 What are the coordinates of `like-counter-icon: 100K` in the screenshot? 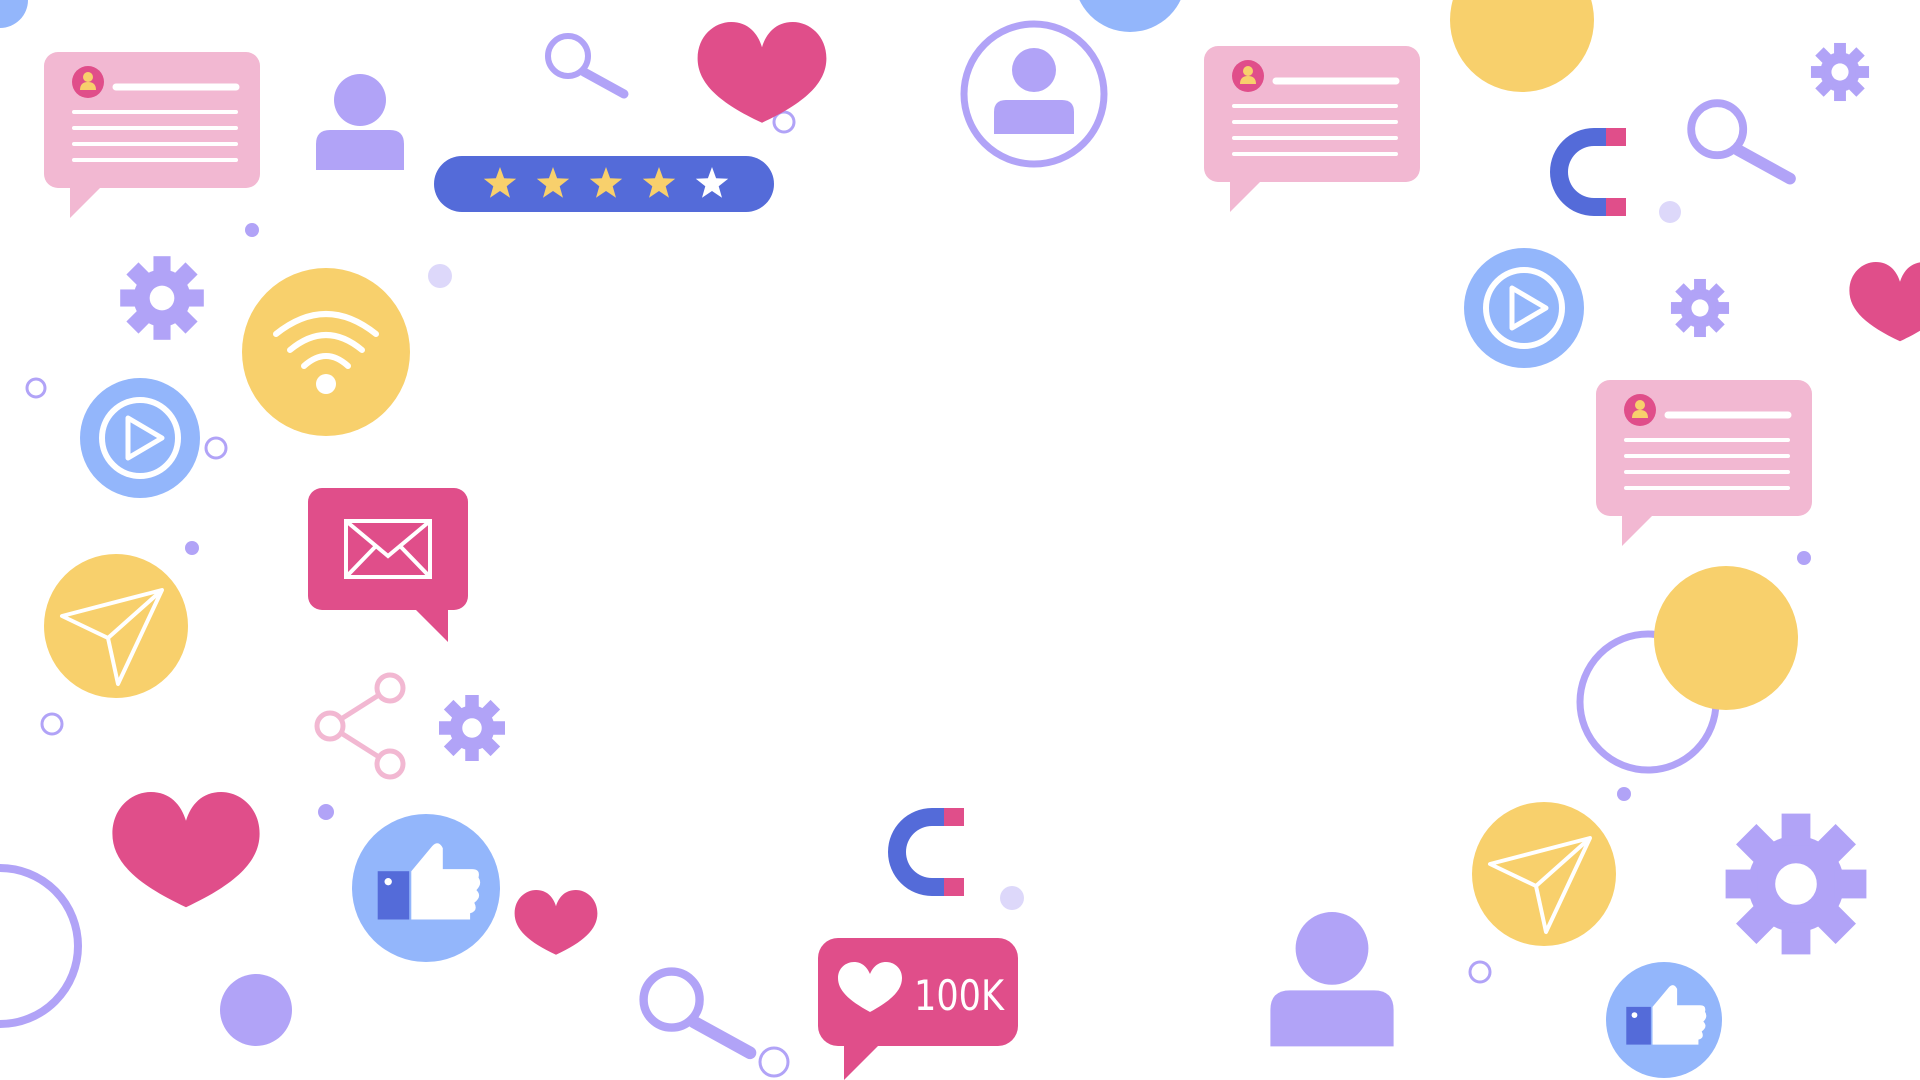 It's located at (918, 1009).